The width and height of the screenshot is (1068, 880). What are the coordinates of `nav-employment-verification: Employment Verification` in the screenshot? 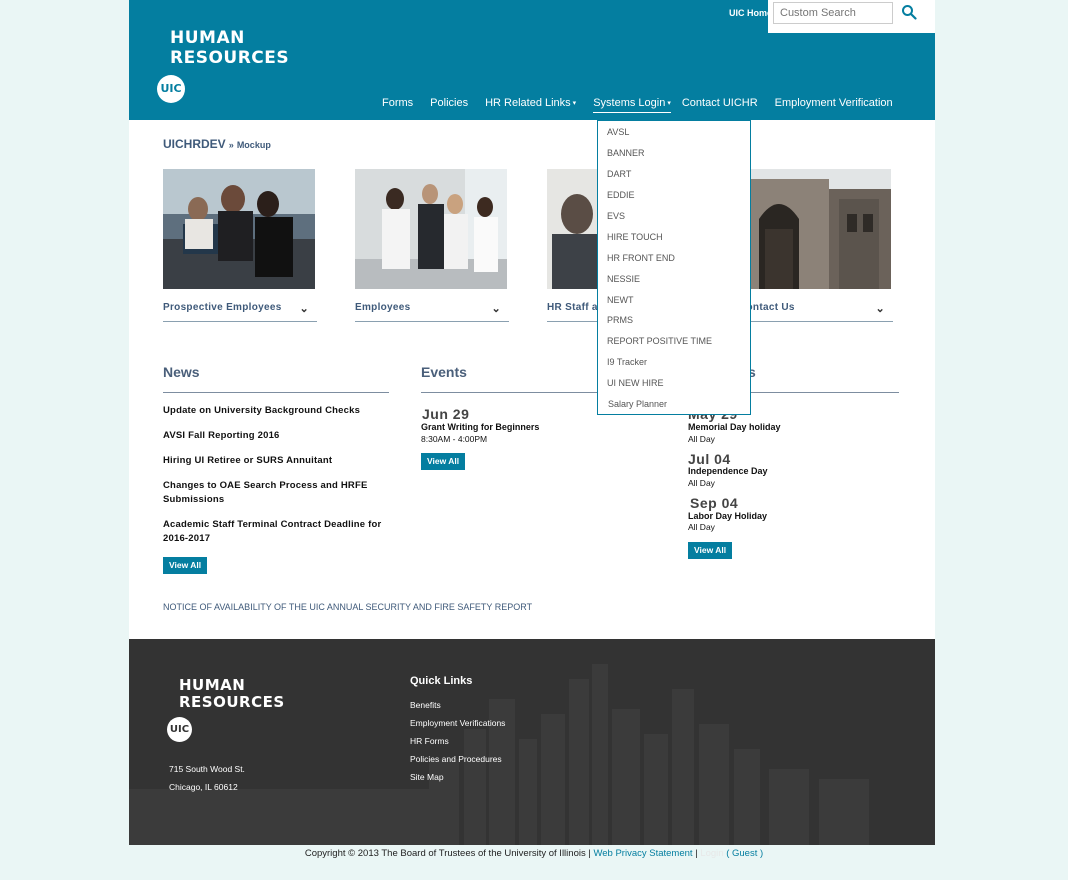 It's located at (834, 105).